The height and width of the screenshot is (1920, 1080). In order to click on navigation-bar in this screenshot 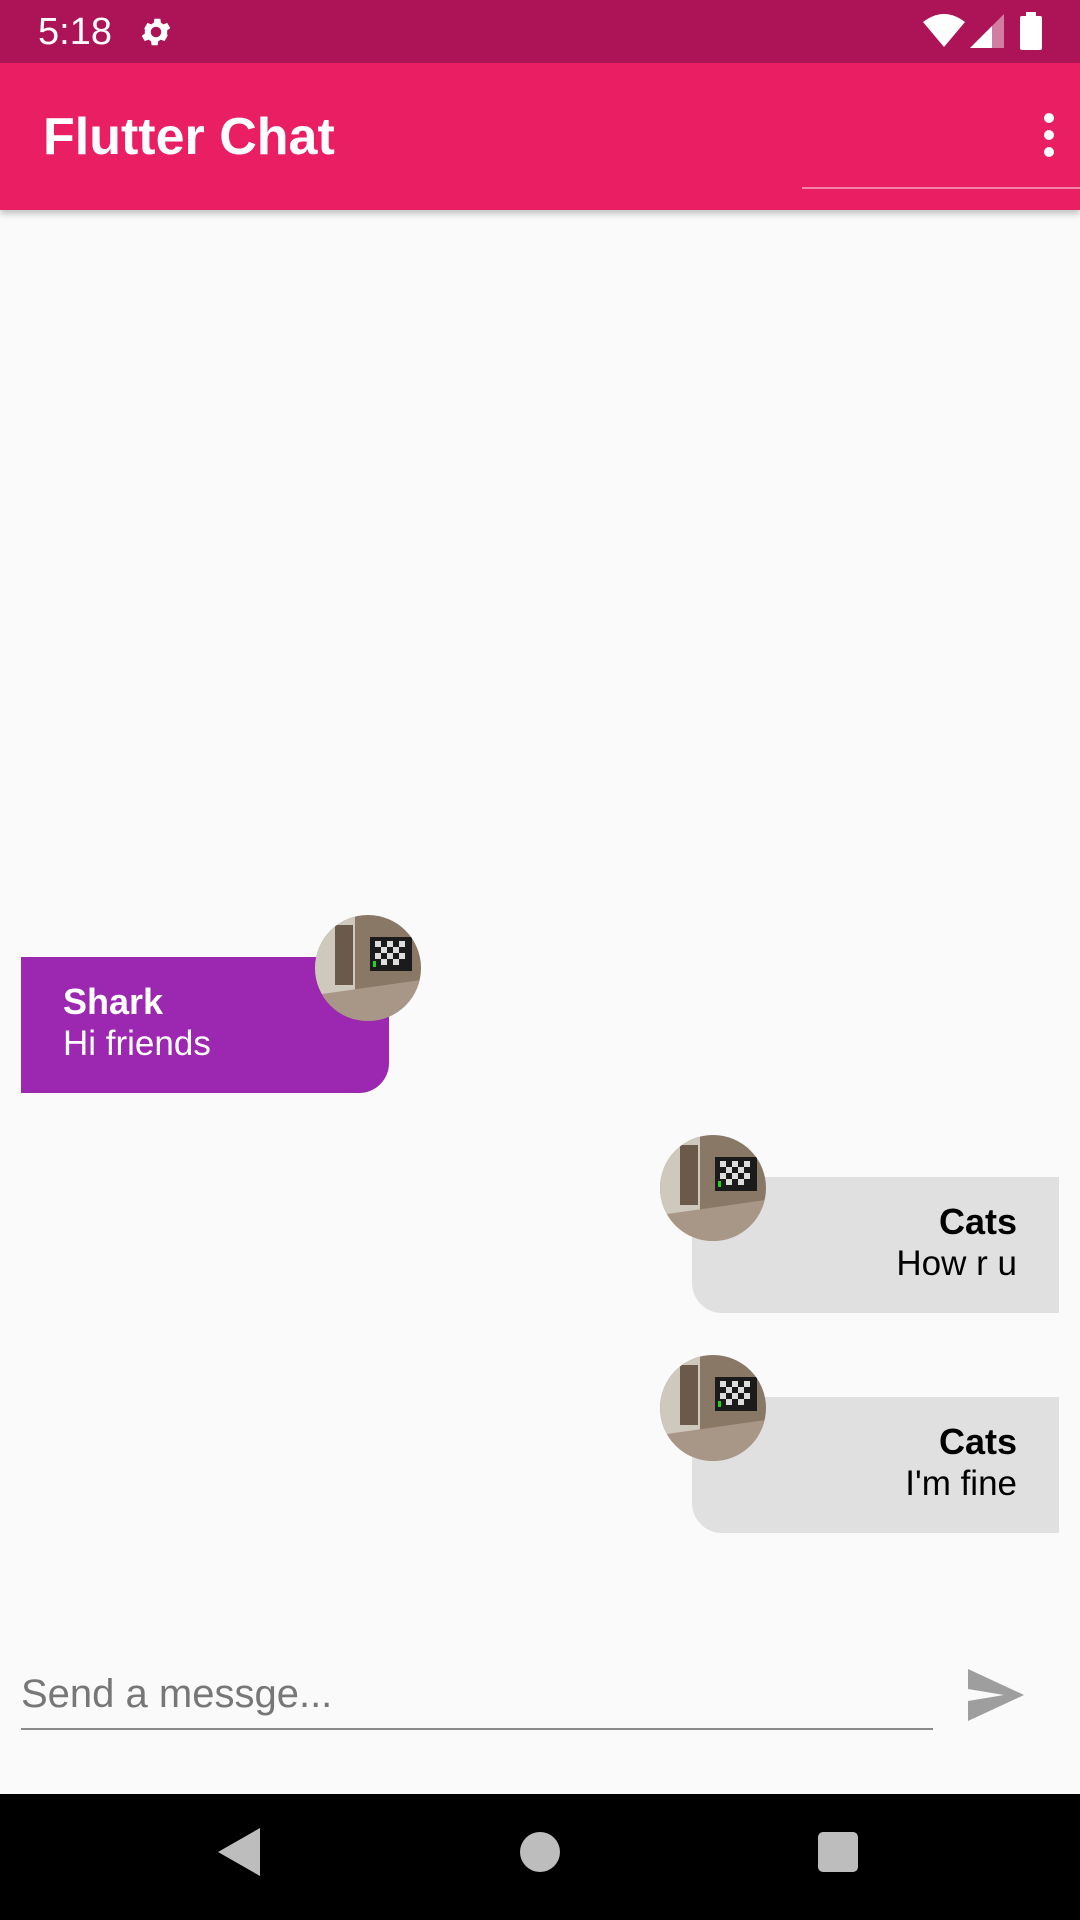, I will do `click(540, 1857)`.